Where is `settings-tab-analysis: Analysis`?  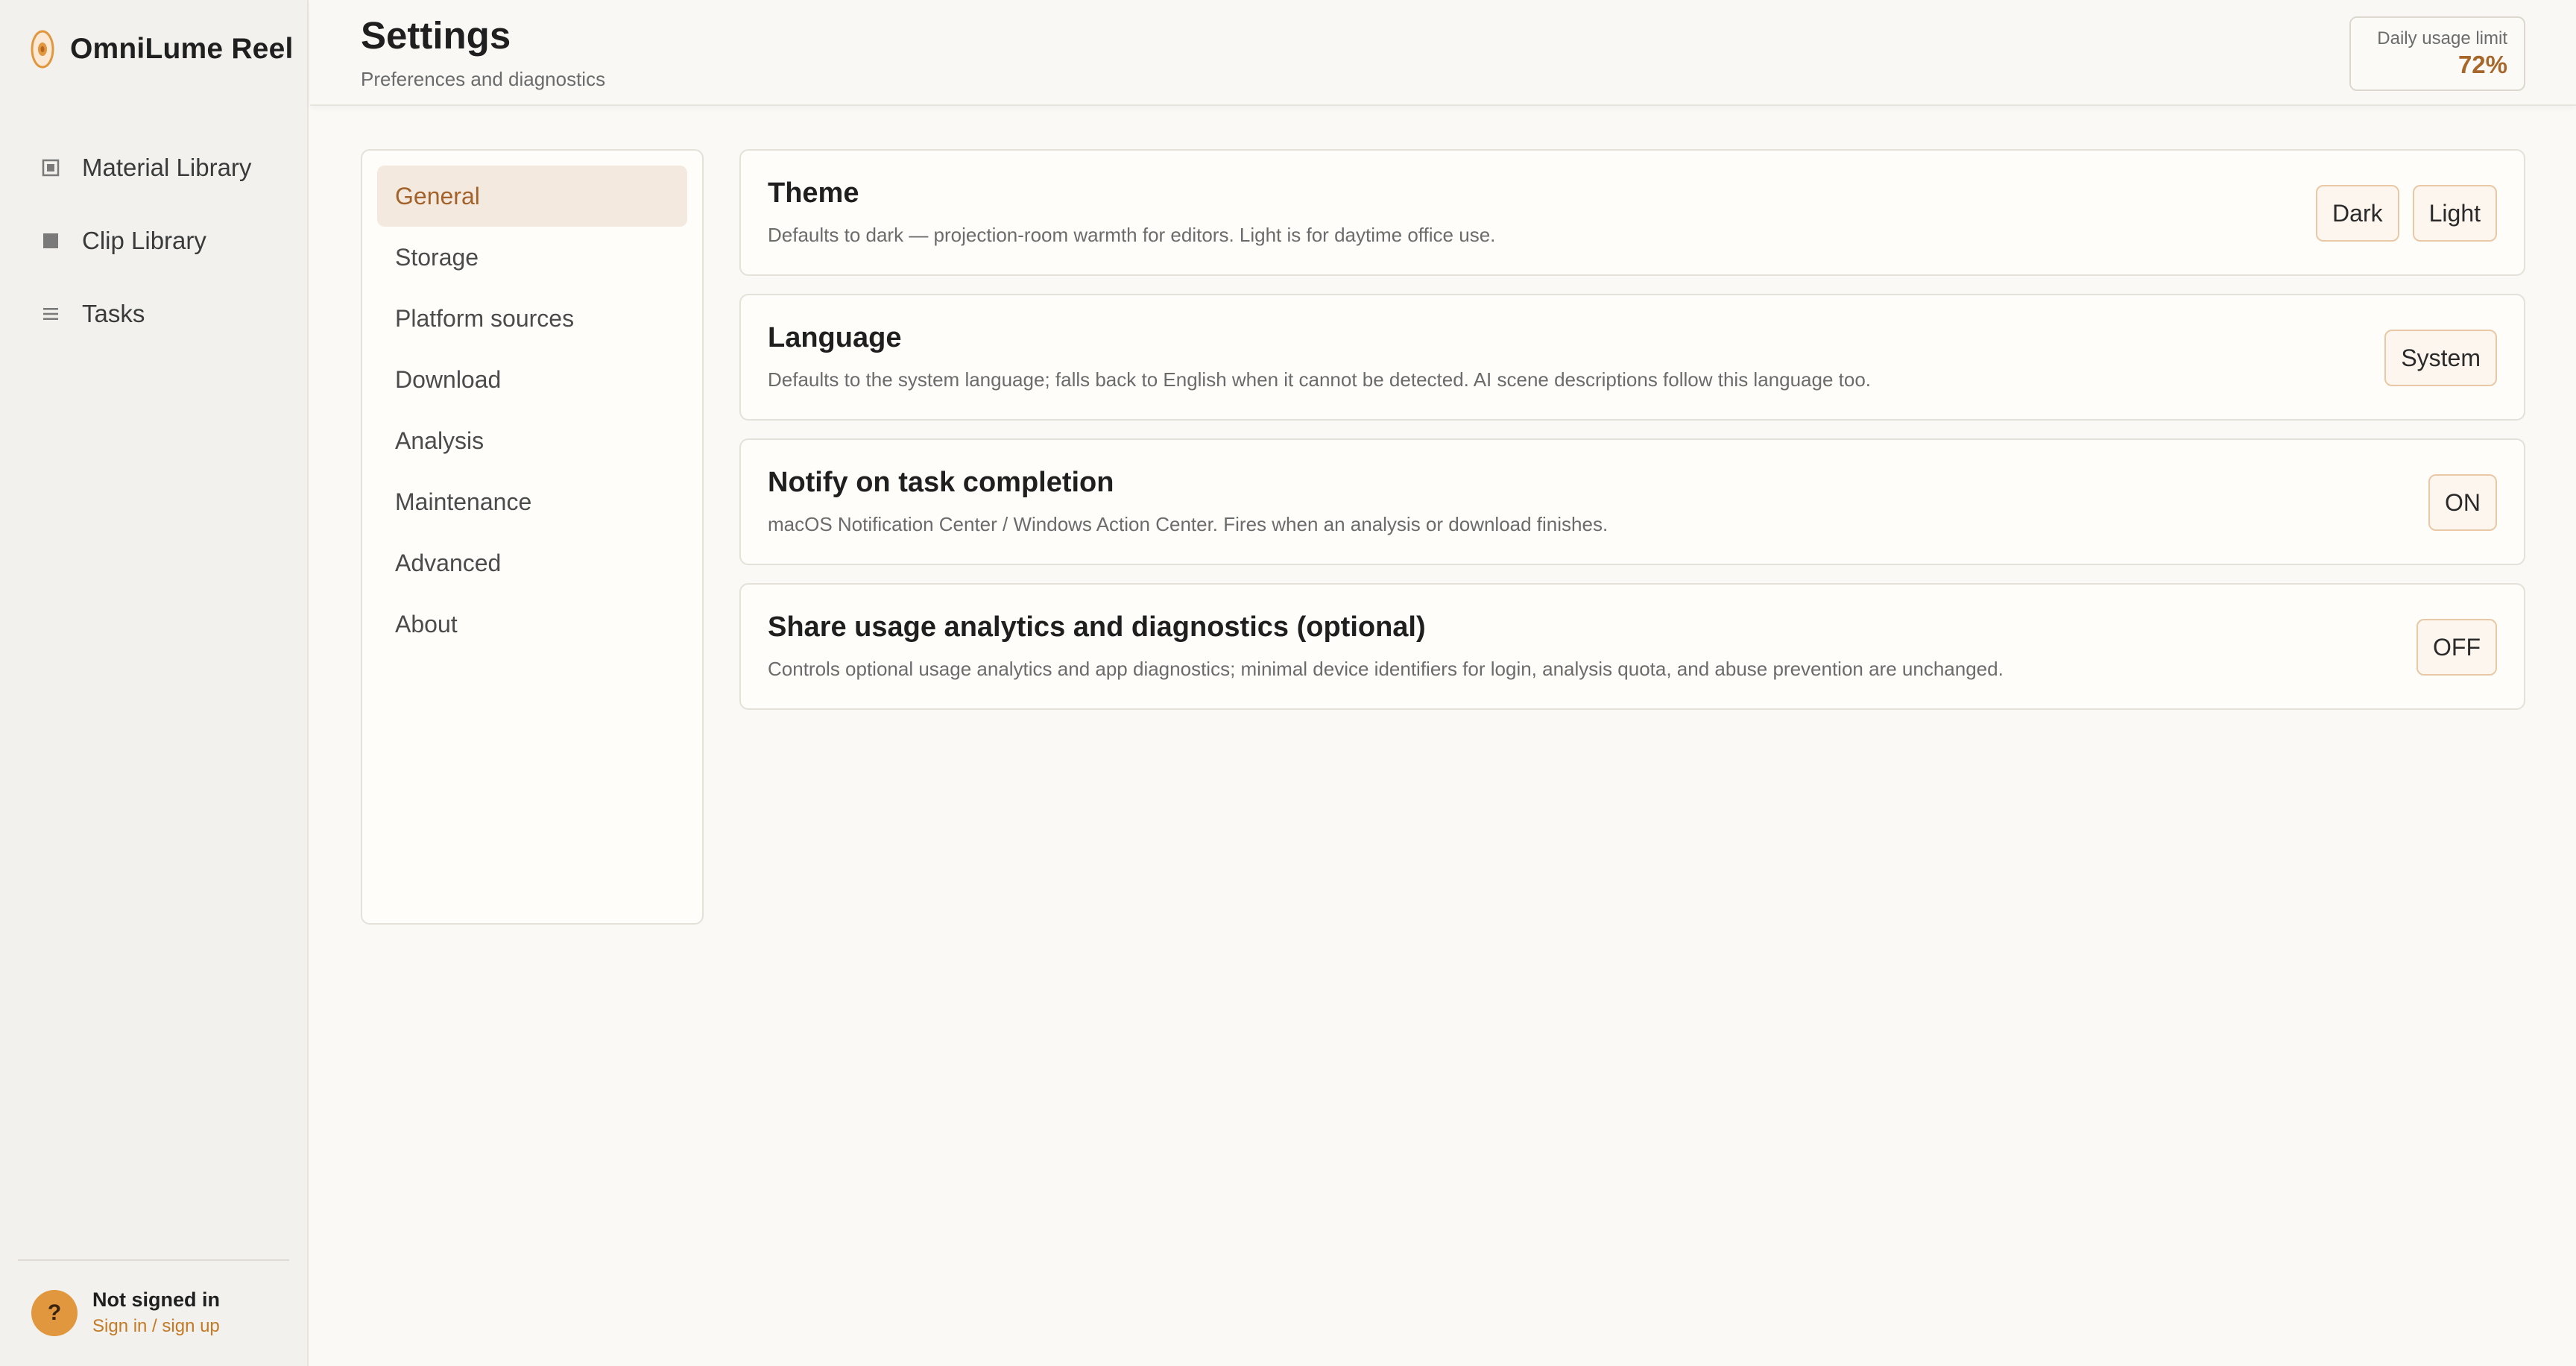 settings-tab-analysis: Analysis is located at coordinates (532, 440).